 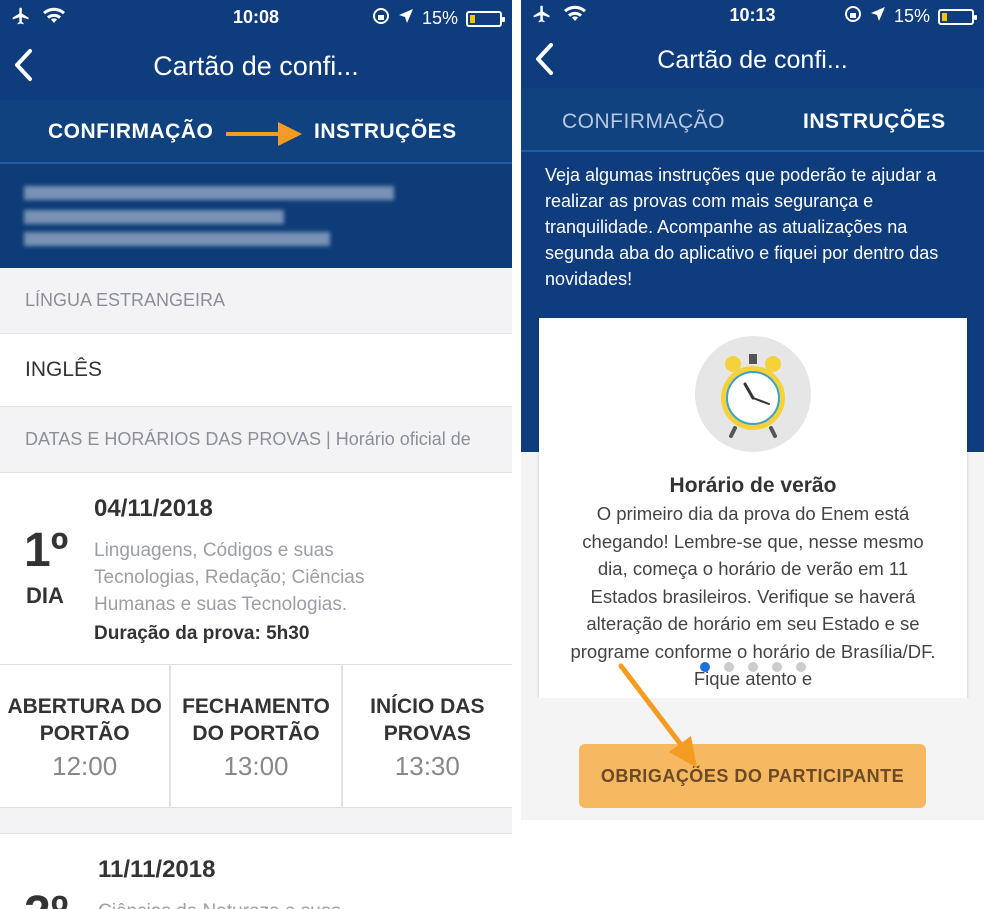 What do you see at coordinates (46, 897) in the screenshot?
I see `day-2-number: 2º` at bounding box center [46, 897].